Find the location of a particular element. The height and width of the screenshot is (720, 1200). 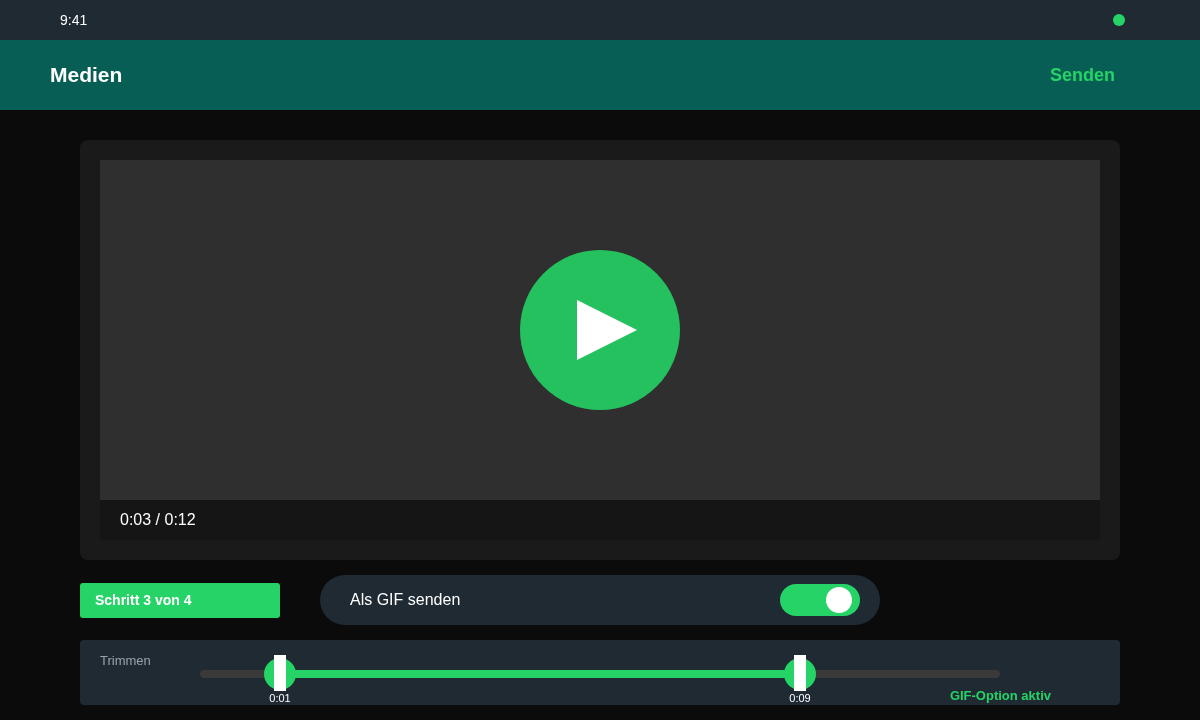

video-time: 0:03 / 0:12 is located at coordinates (158, 520).